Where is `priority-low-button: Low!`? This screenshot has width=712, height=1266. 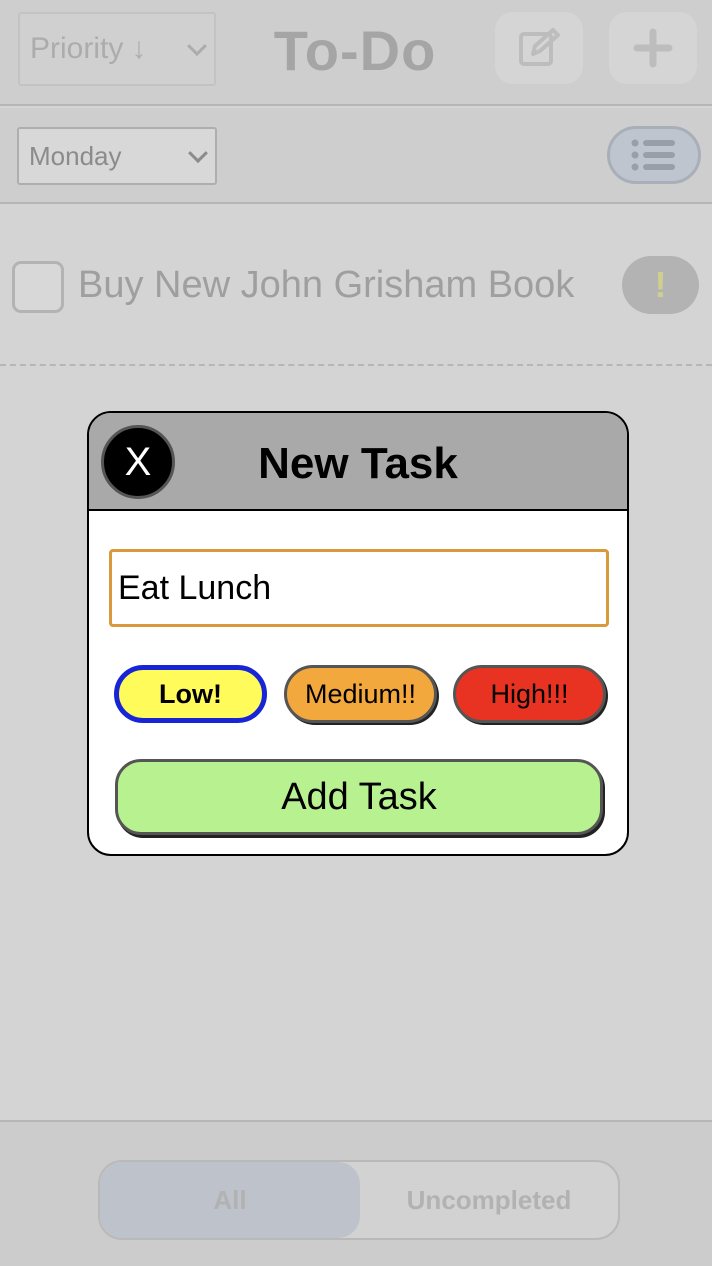
priority-low-button: Low! is located at coordinates (190, 694).